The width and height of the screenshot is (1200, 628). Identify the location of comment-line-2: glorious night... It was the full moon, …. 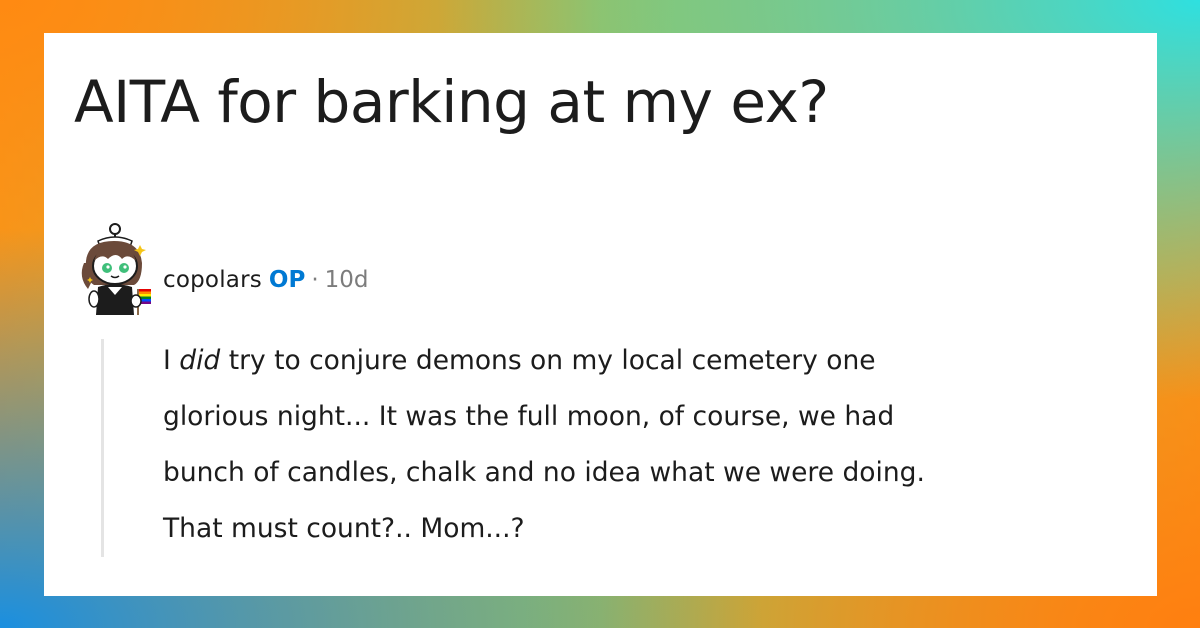
(529, 416).